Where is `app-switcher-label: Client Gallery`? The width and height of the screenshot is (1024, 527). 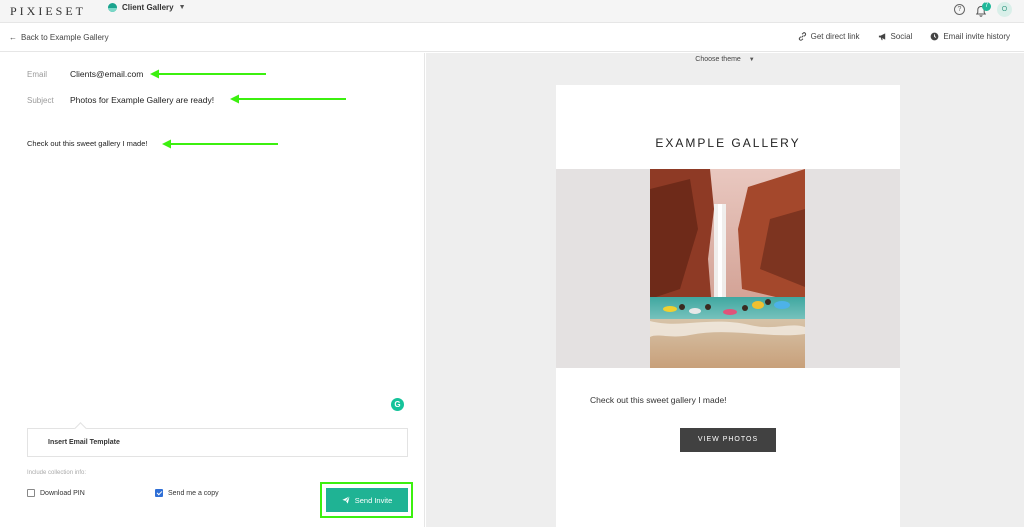
app-switcher-label: Client Gallery is located at coordinates (148, 7).